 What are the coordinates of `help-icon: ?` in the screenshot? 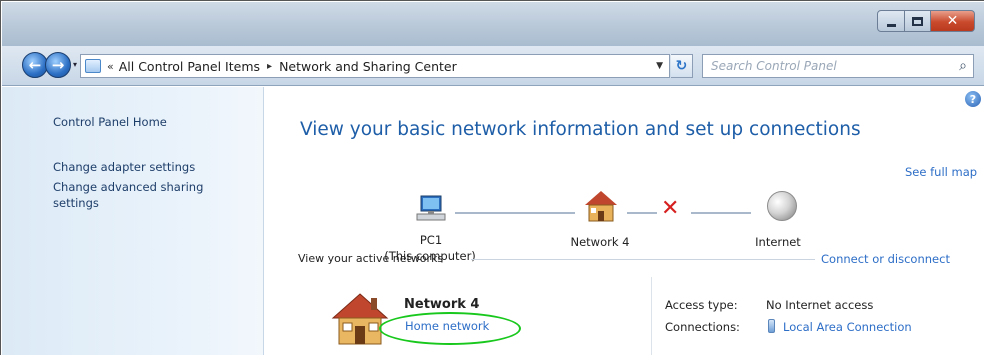 It's located at (973, 99).